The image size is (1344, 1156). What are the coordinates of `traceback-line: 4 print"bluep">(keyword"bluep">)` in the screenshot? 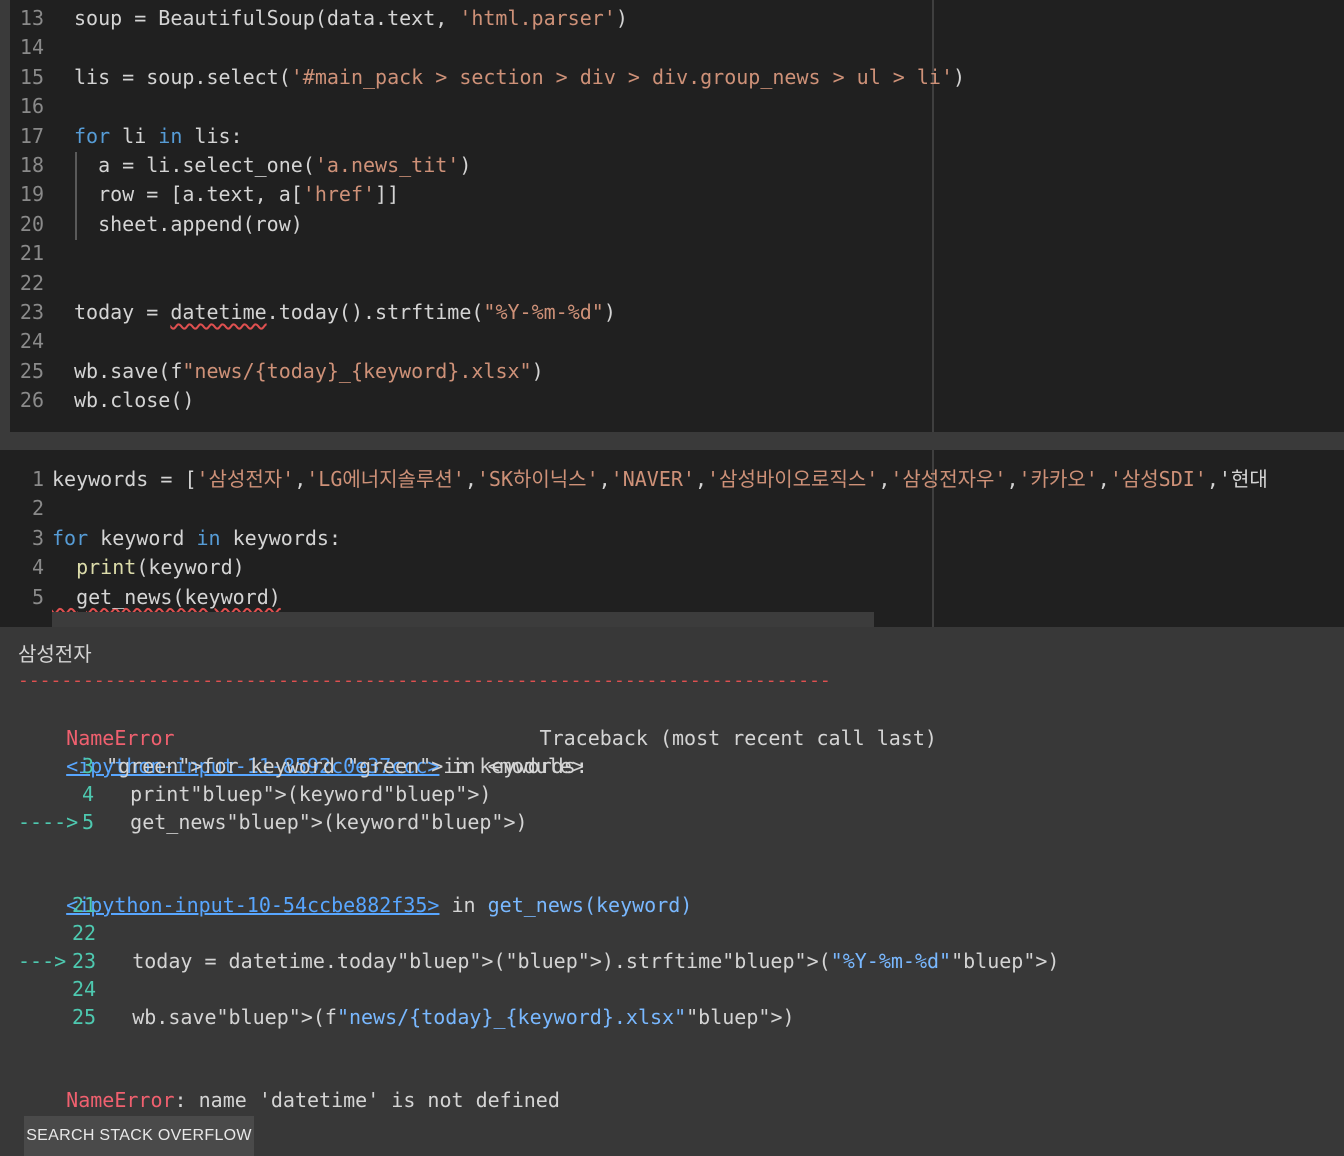 It's located at (254, 794).